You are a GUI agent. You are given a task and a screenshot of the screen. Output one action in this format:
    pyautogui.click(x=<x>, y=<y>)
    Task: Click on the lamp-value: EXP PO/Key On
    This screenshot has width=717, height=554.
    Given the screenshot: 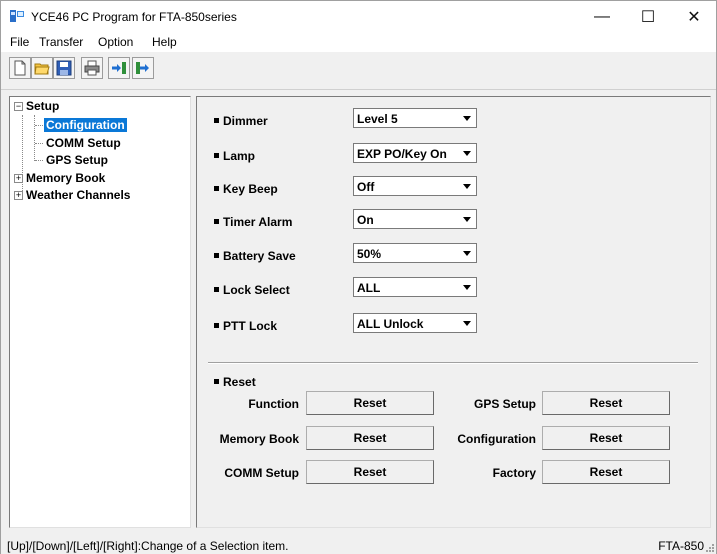 What is the action you would take?
    pyautogui.click(x=402, y=154)
    